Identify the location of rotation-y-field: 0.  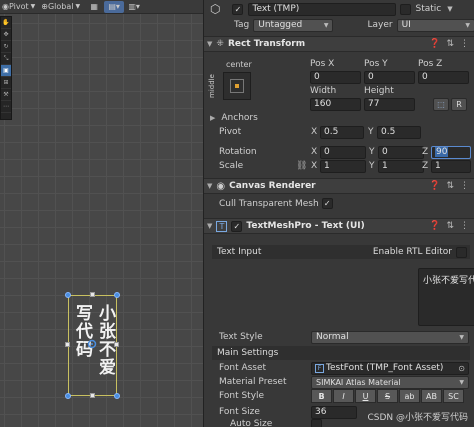
(401, 152).